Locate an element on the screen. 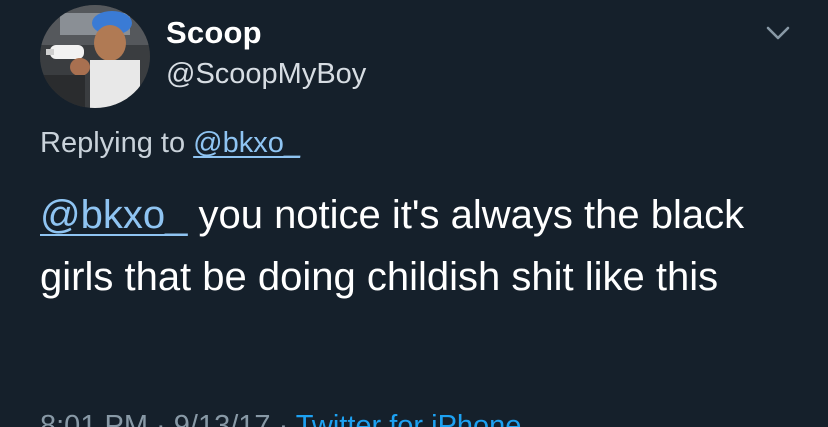 Image resolution: width=828 pixels, height=427 pixels. tweet-metadata: 8:01 PM · 9/13/17 · Twitter for iPhone is located at coordinates (280, 418).